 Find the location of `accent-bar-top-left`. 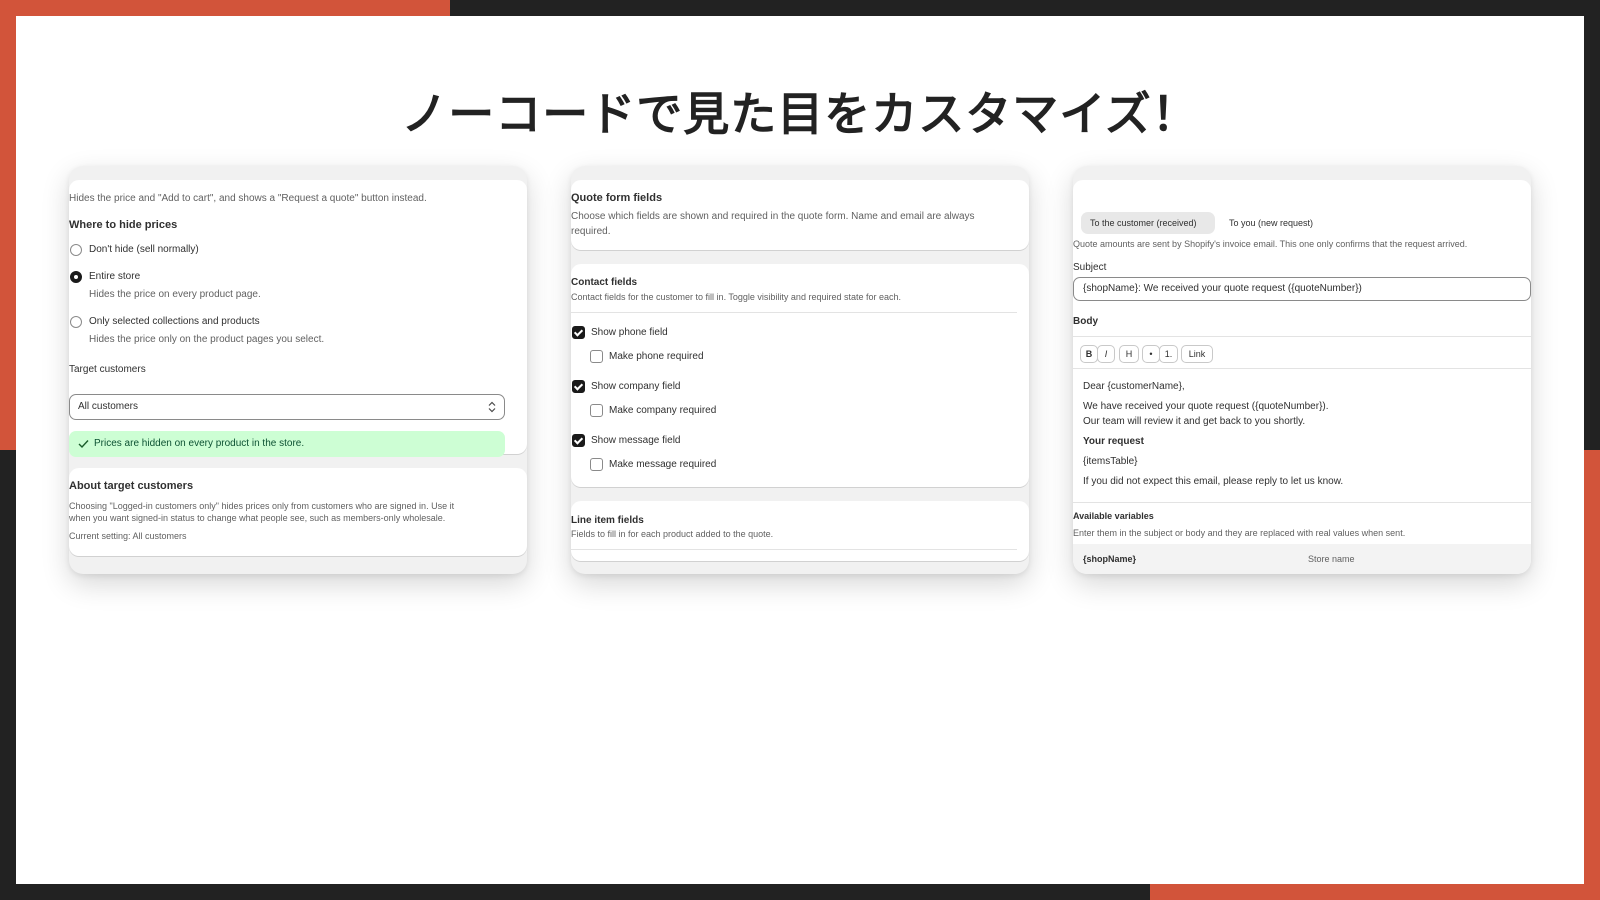

accent-bar-top-left is located at coordinates (225, 8).